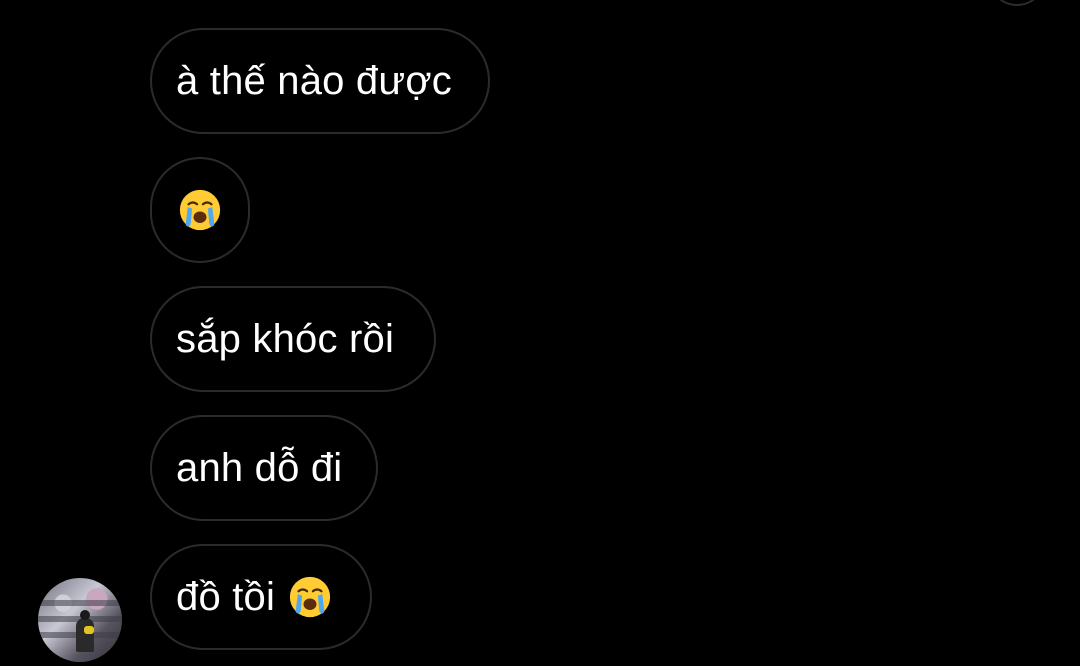  Describe the element at coordinates (89, 630) in the screenshot. I see `avatar-flower` at that location.